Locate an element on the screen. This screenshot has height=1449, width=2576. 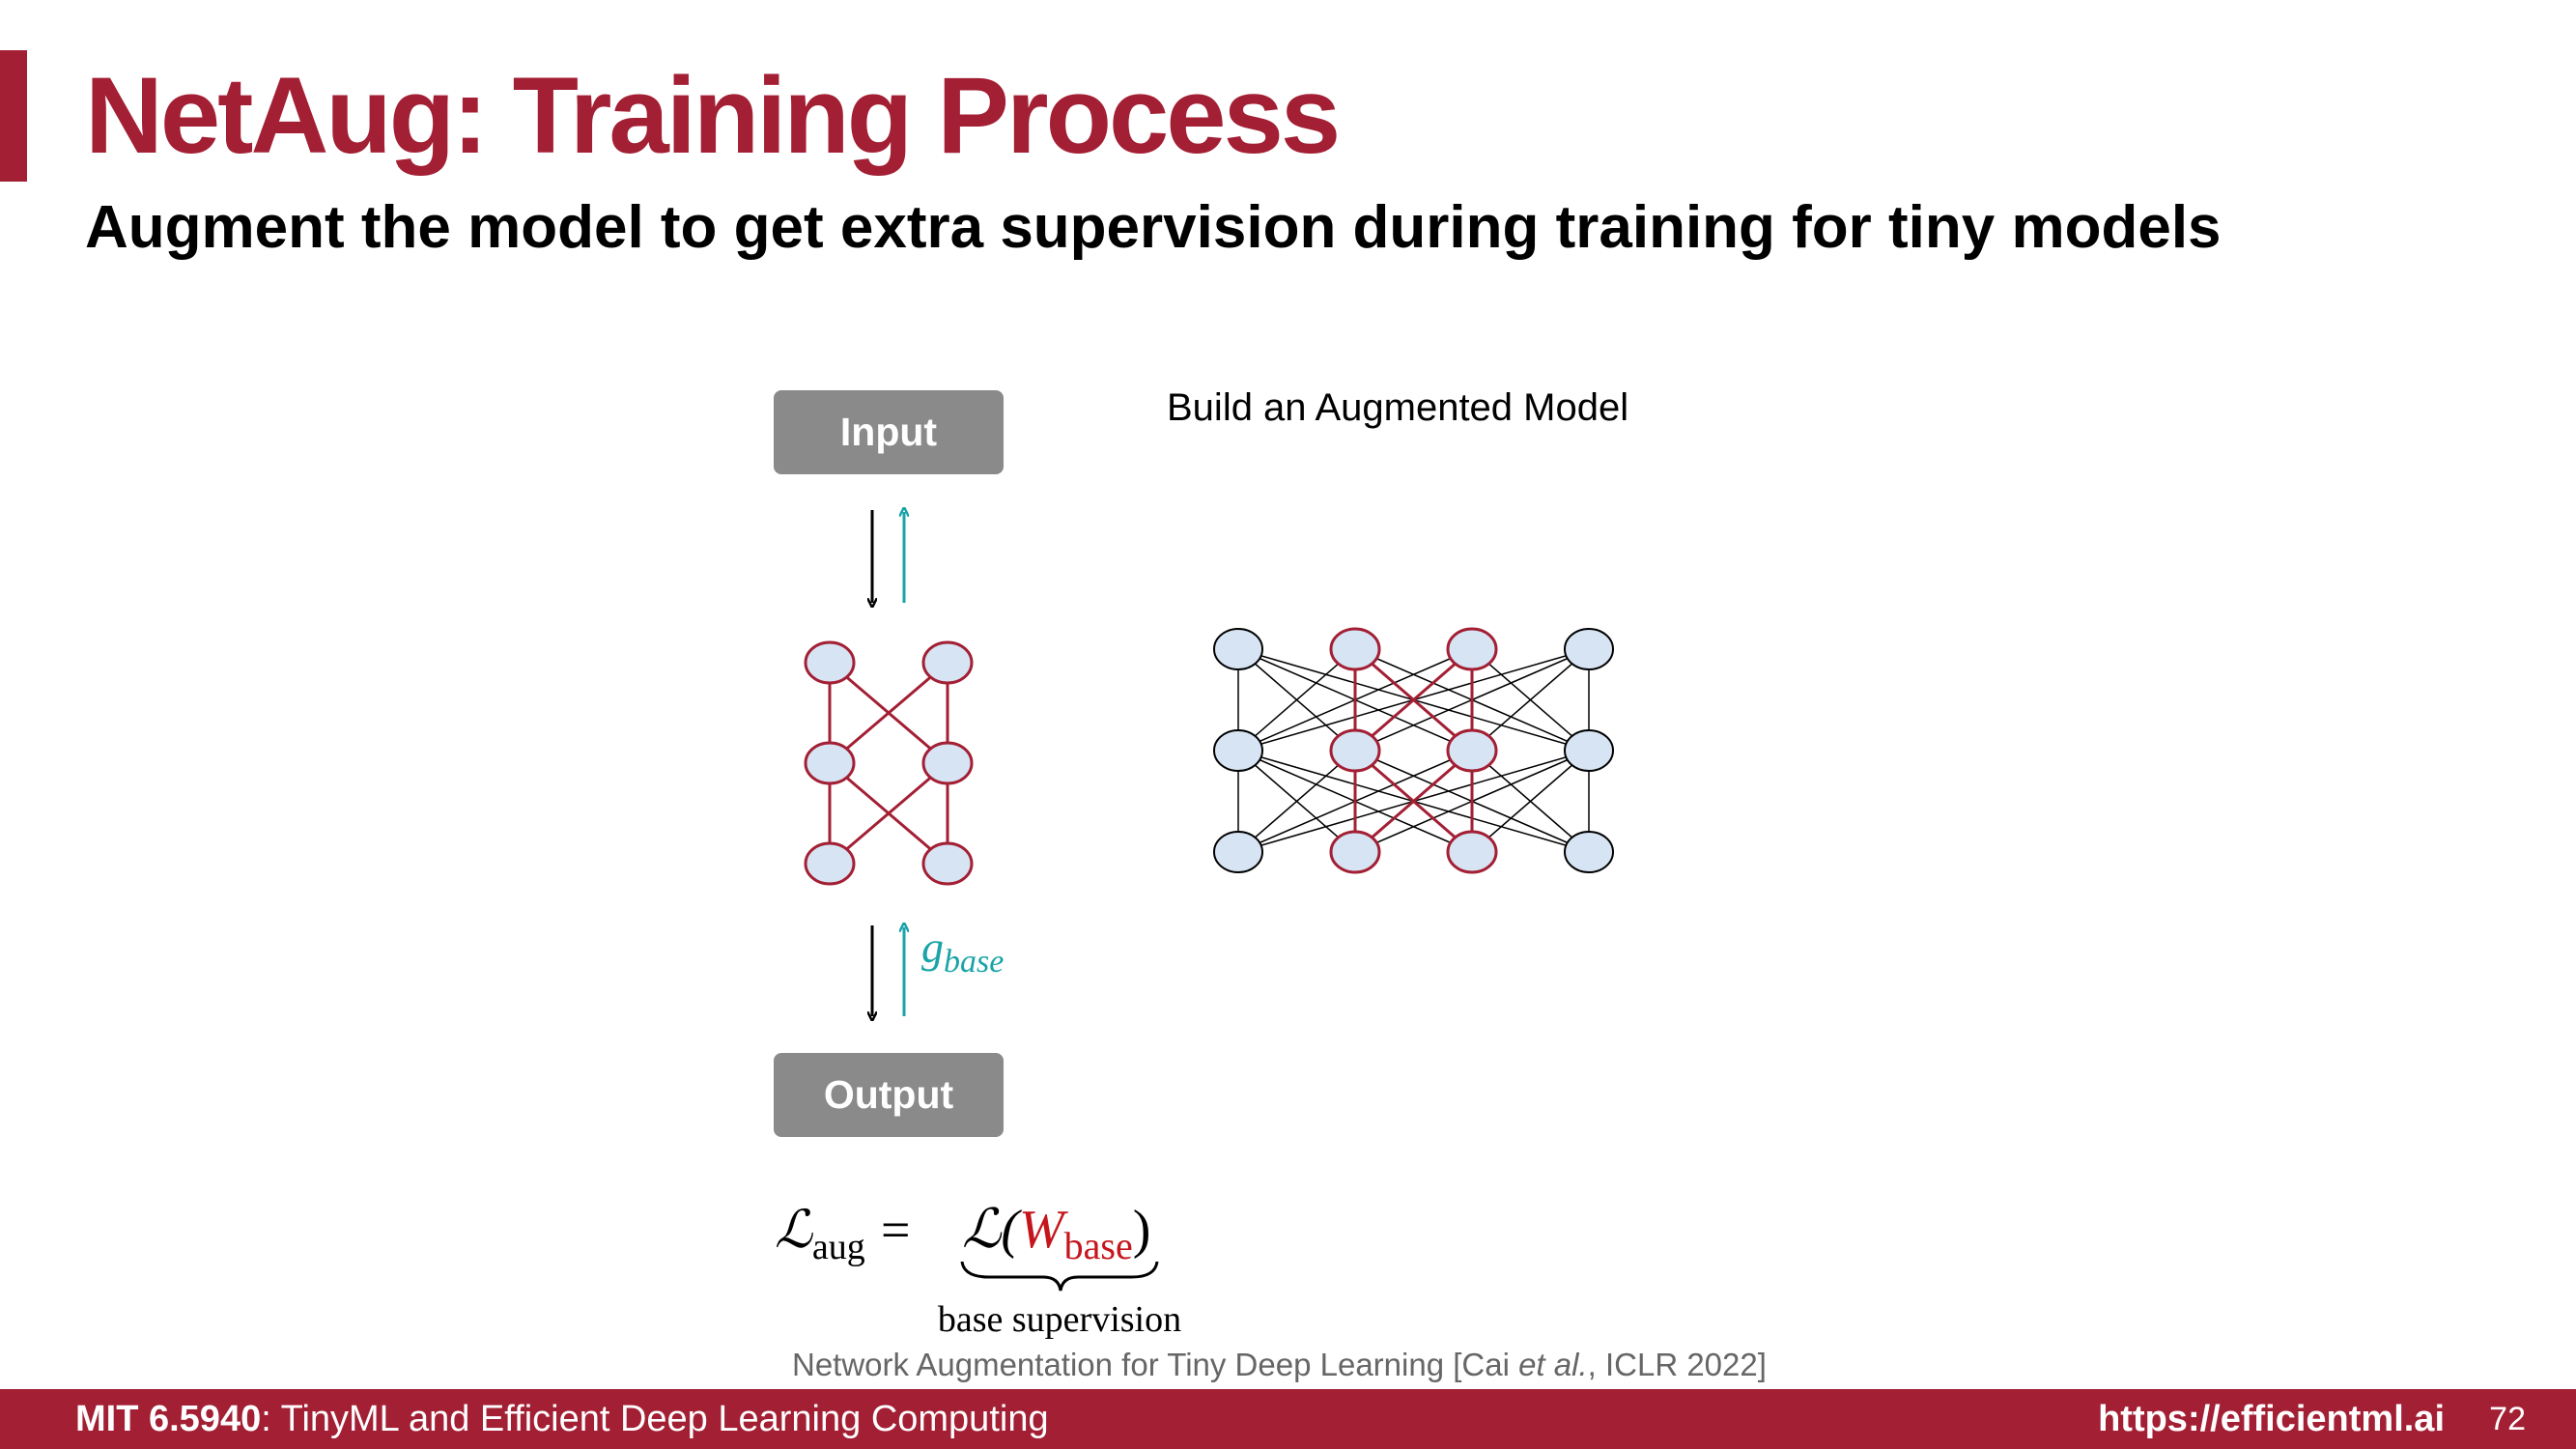
formula-lhs: ℒaug is located at coordinates (820, 1234).